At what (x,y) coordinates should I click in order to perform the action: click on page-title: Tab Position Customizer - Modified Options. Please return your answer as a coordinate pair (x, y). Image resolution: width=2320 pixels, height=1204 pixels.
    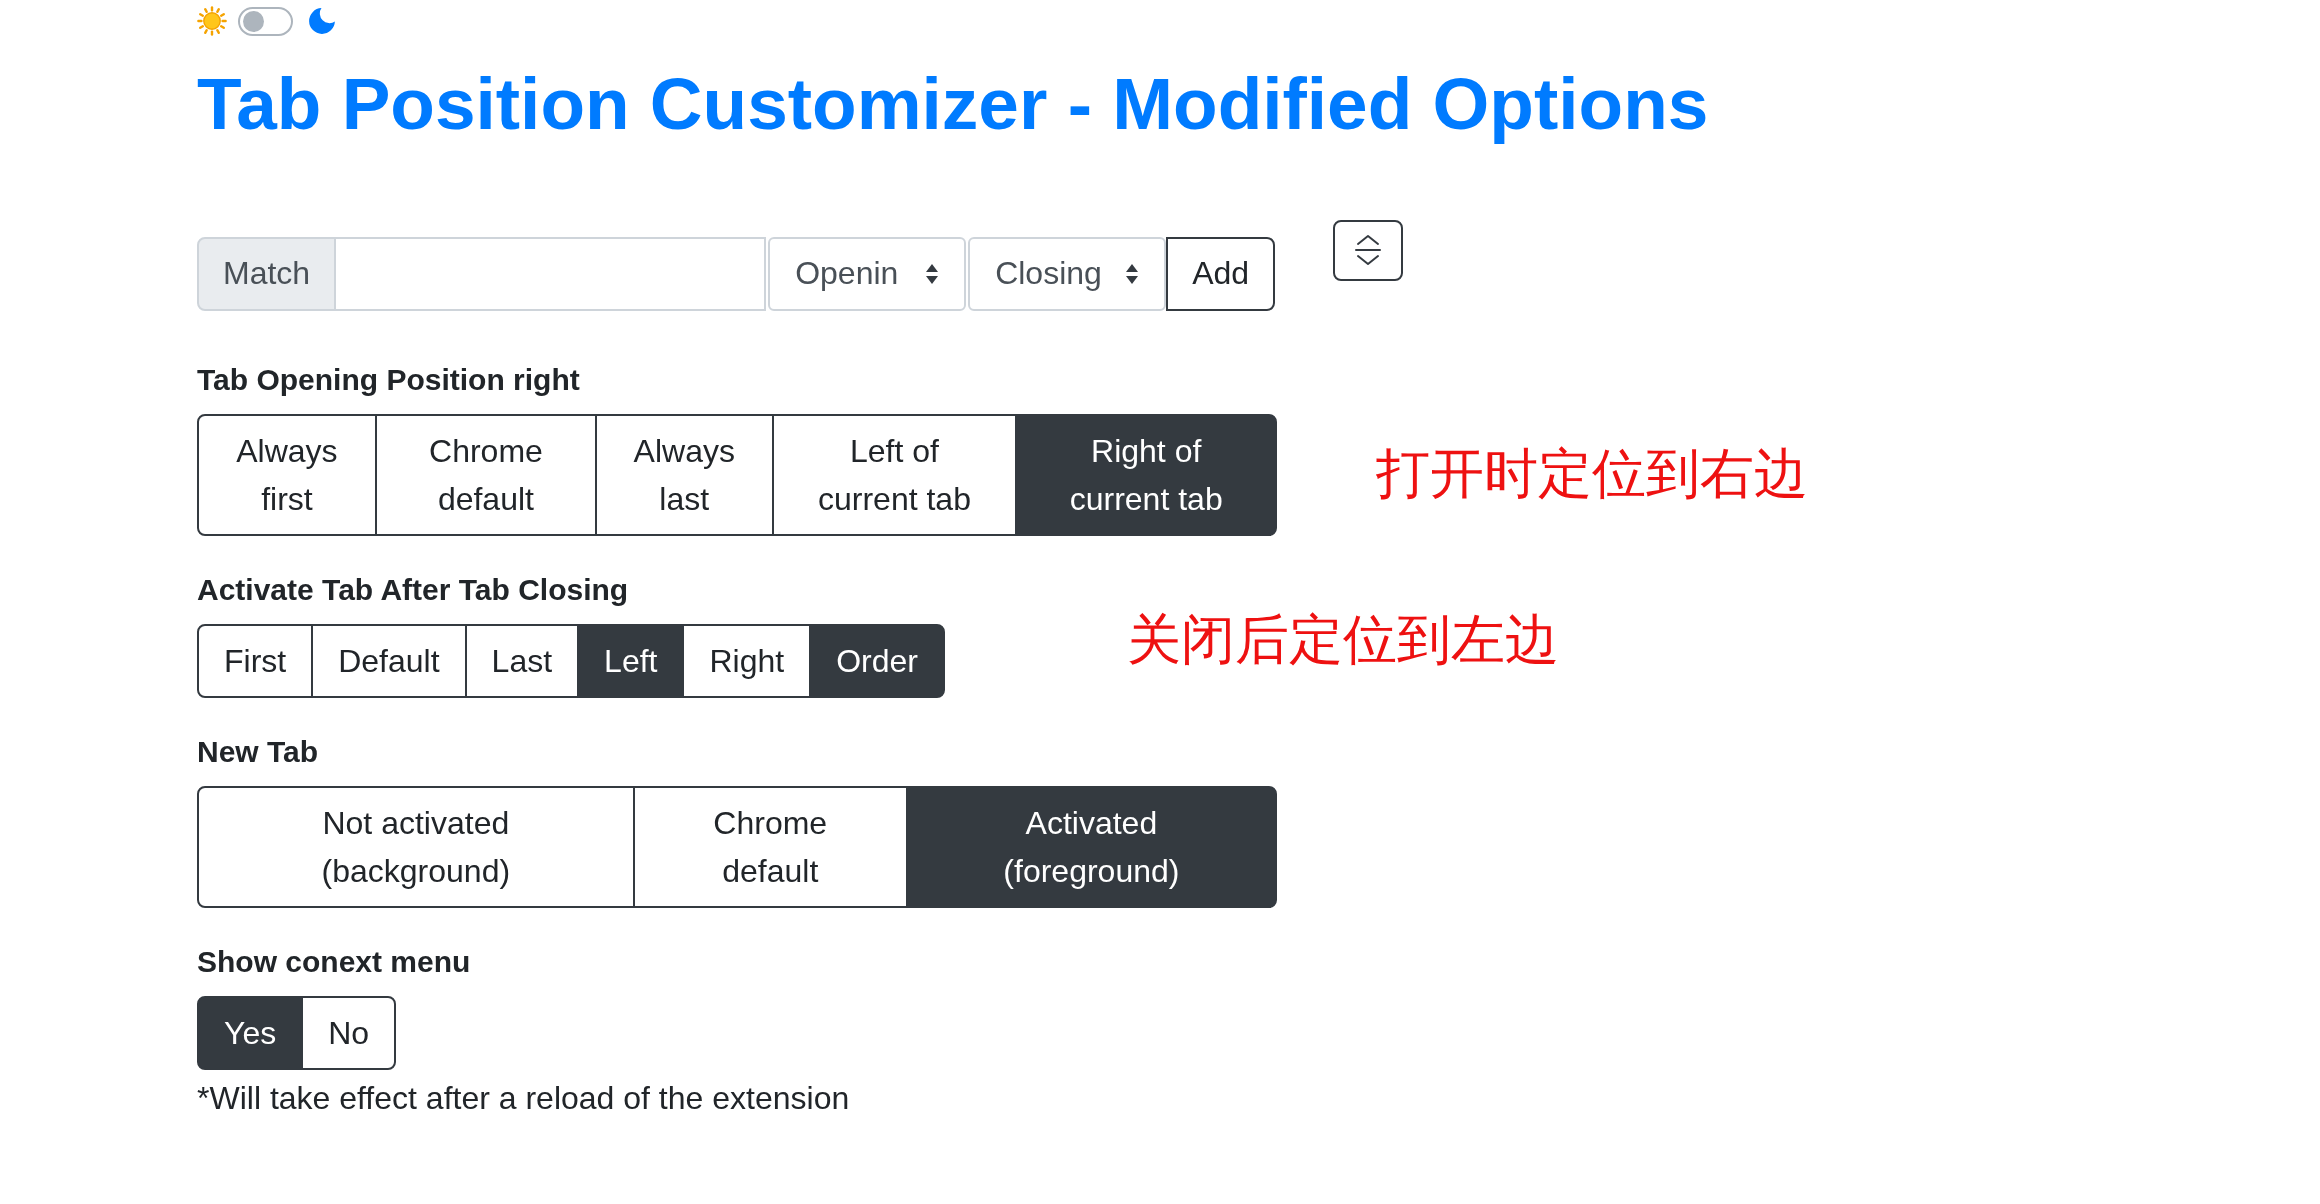
    Looking at the image, I should click on (953, 104).